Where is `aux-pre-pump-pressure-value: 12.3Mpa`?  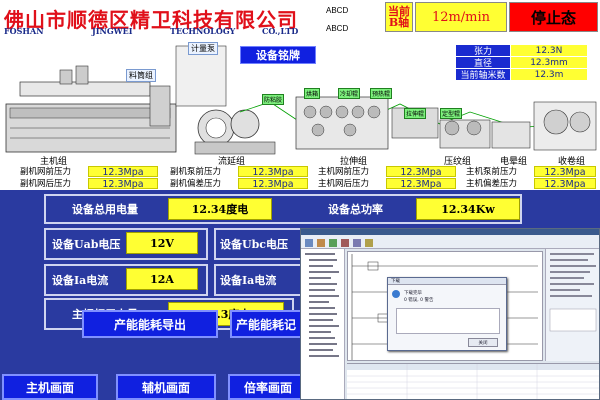 aux-pre-pump-pressure-value: 12.3Mpa is located at coordinates (273, 172).